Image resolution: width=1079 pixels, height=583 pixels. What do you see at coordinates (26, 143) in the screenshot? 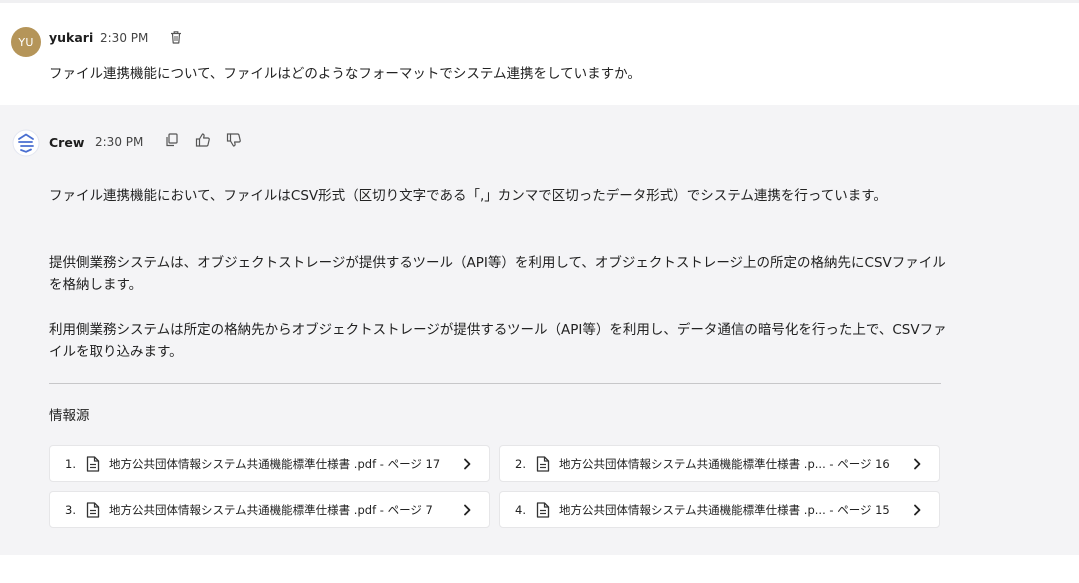
I see `crew-logo-icon` at bounding box center [26, 143].